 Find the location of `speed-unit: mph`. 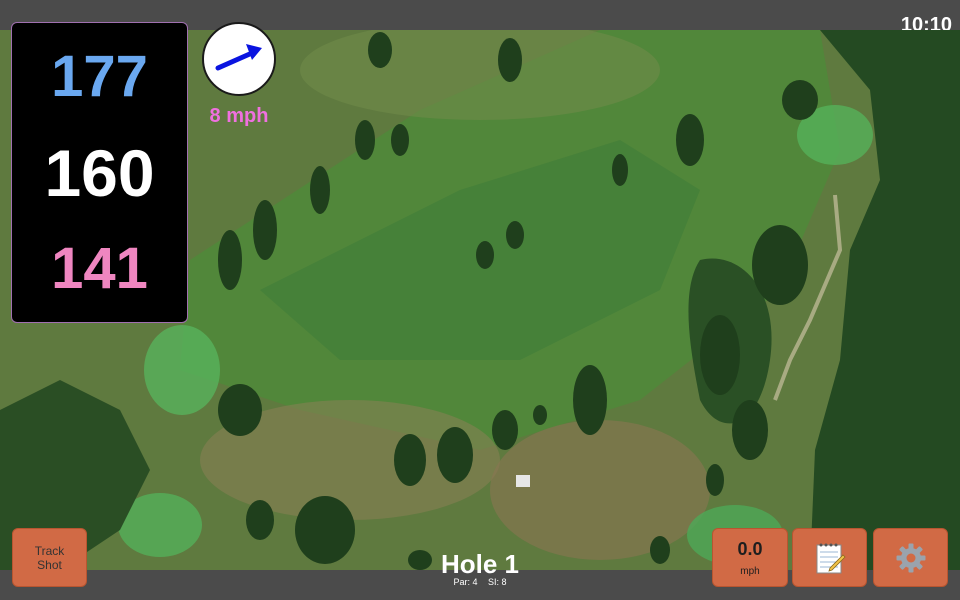

speed-unit: mph is located at coordinates (750, 571).